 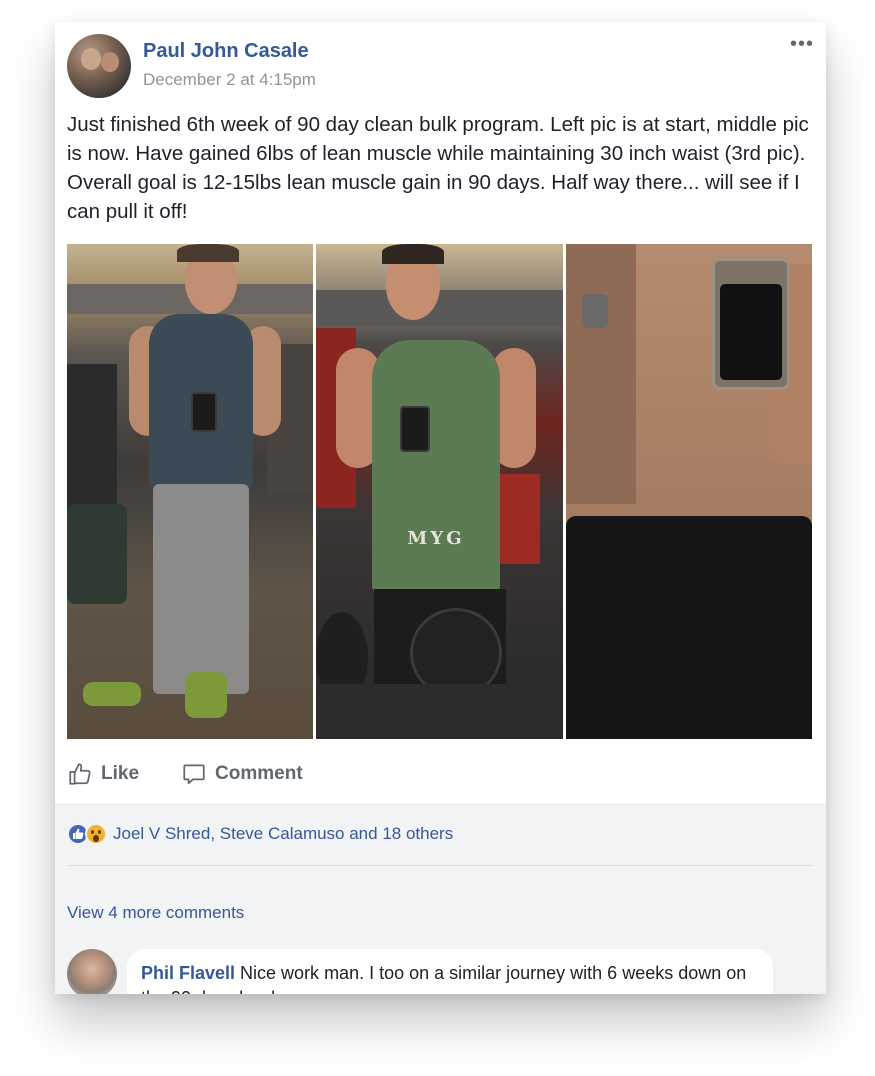 What do you see at coordinates (92, 971) in the screenshot?
I see `commenter-avatar` at bounding box center [92, 971].